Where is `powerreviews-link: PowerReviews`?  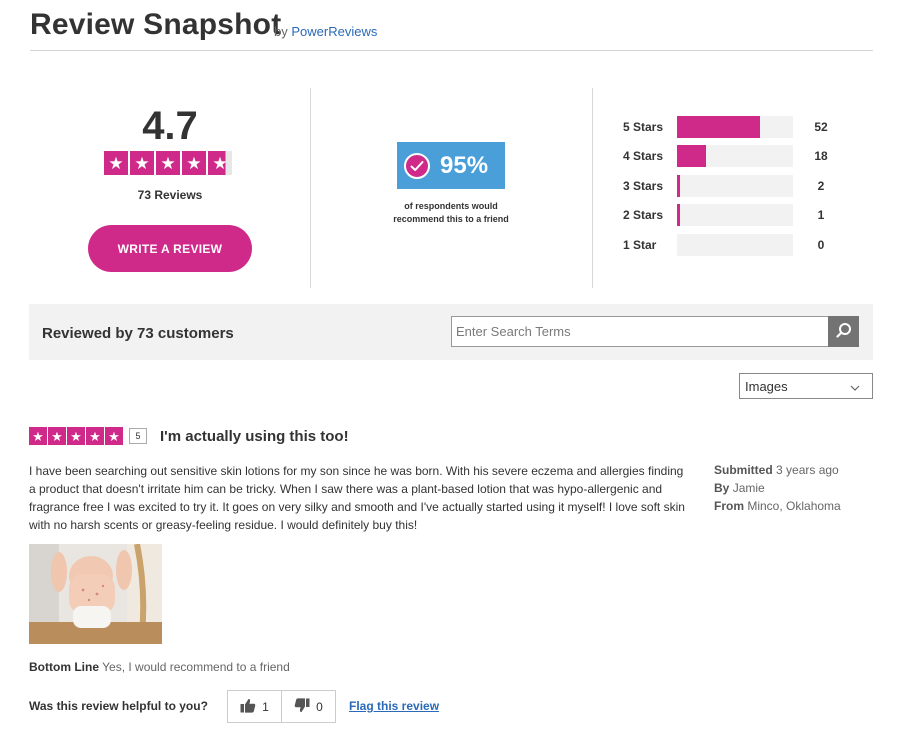 powerreviews-link: PowerReviews is located at coordinates (334, 31).